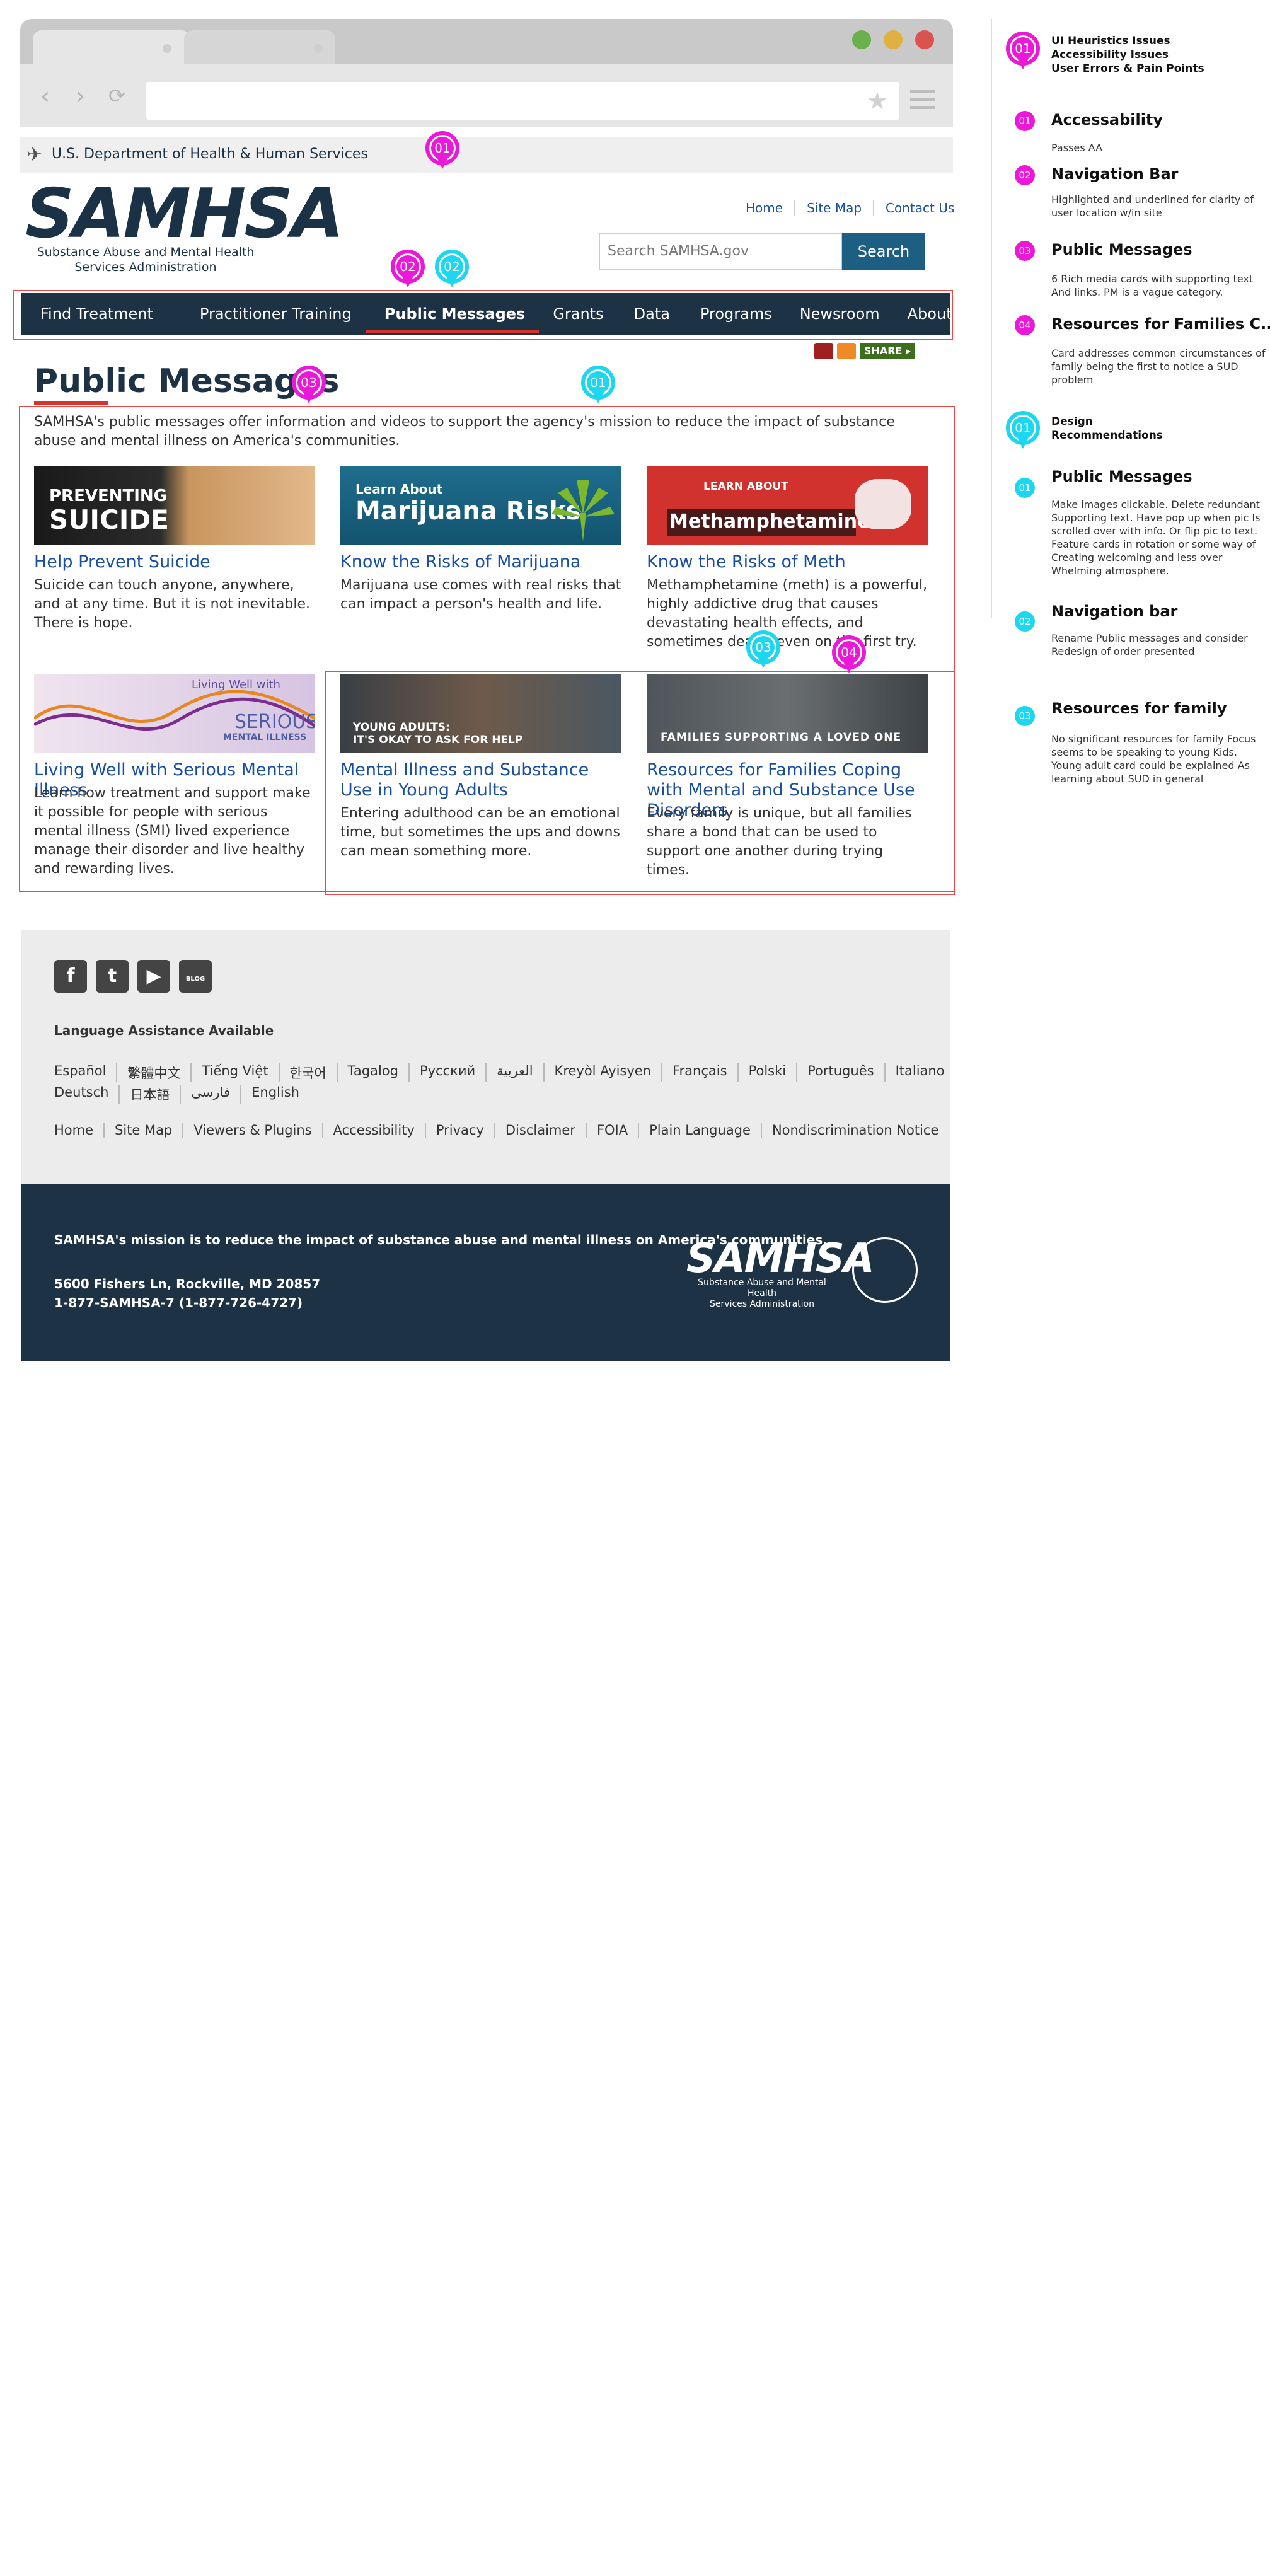 This screenshot has height=2576, width=1270. Describe the element at coordinates (70, 977) in the screenshot. I see `facebook-icon: f` at that location.